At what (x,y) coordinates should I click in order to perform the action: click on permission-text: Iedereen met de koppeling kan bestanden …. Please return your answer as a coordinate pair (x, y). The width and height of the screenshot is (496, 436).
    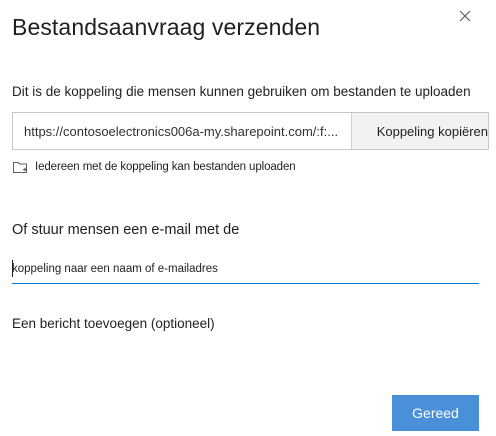
    Looking at the image, I should click on (165, 167).